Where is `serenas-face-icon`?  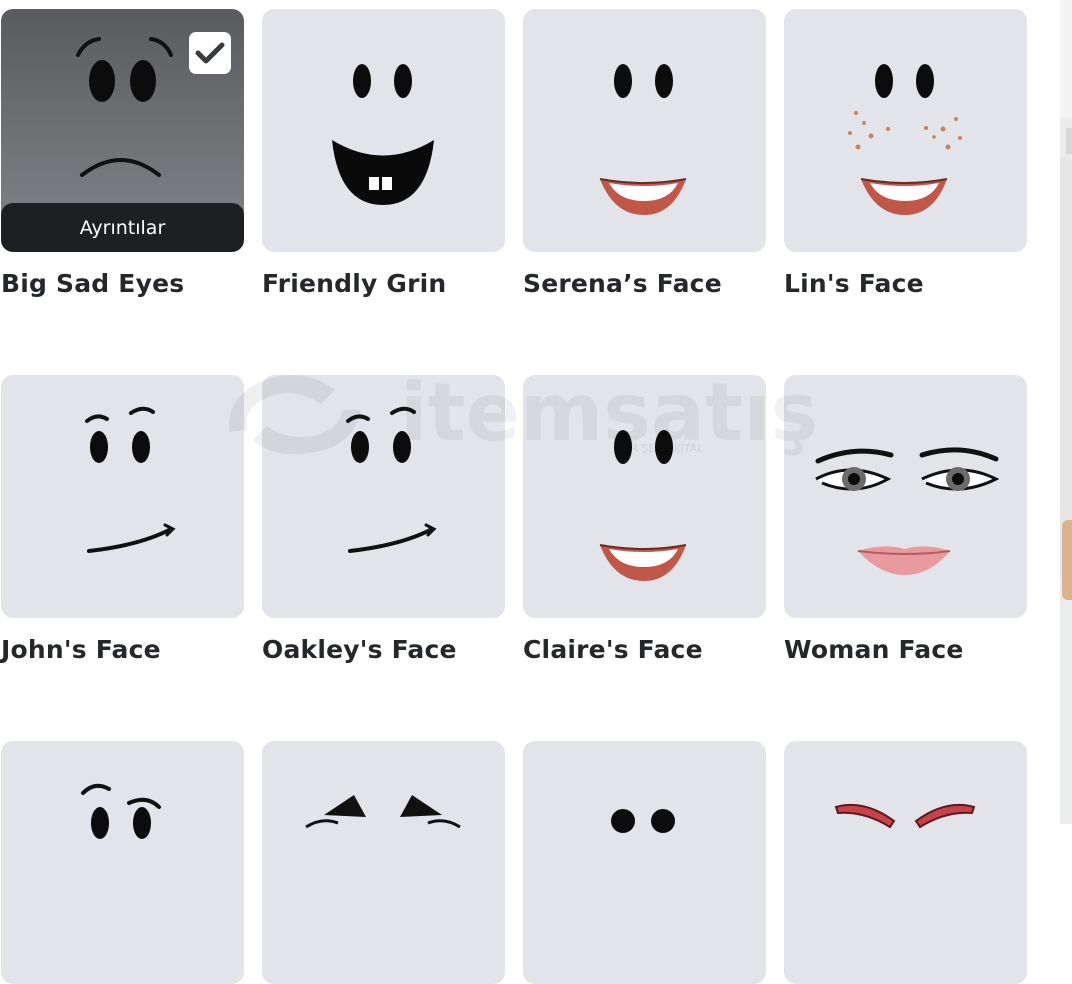
serenas-face-icon is located at coordinates (643, 139).